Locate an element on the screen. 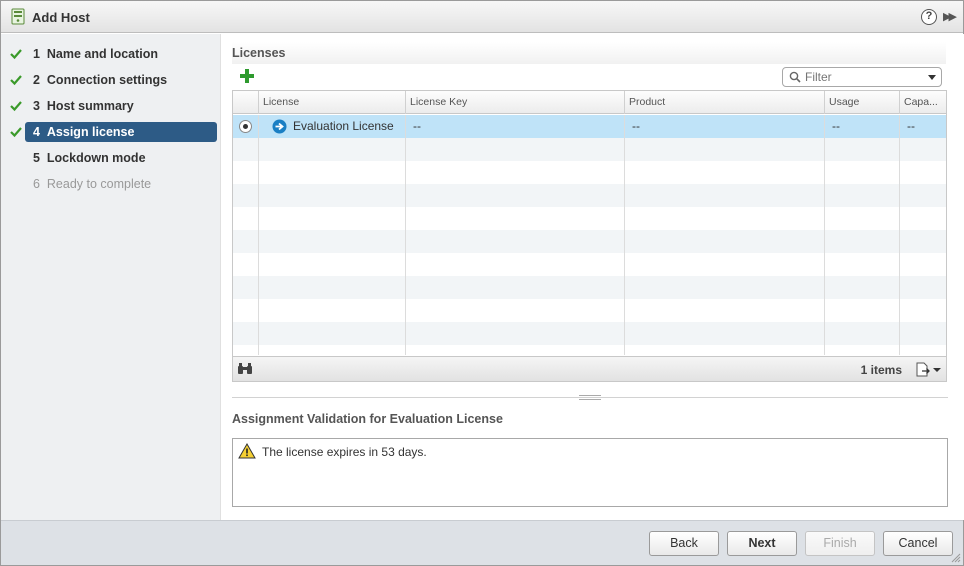 The height and width of the screenshot is (566, 964). cell-capacity: -- is located at coordinates (911, 126).